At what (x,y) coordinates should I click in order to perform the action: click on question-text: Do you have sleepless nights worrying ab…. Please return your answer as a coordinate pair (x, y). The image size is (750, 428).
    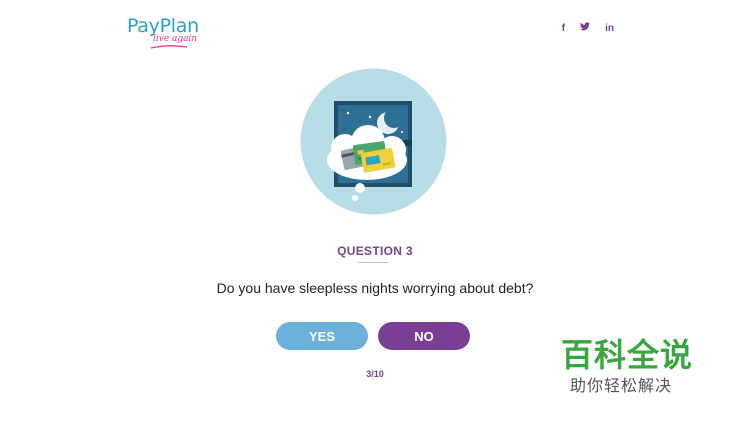
    Looking at the image, I should click on (375, 288).